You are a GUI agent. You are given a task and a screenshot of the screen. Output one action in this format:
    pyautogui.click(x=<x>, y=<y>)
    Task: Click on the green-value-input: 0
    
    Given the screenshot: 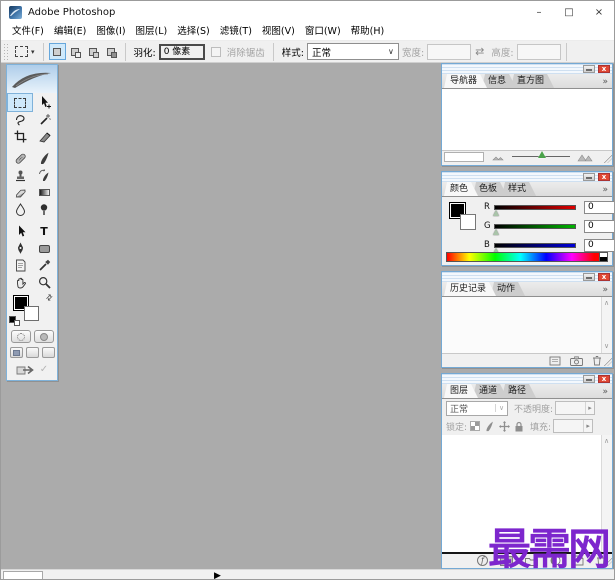 What is the action you would take?
    pyautogui.click(x=599, y=226)
    